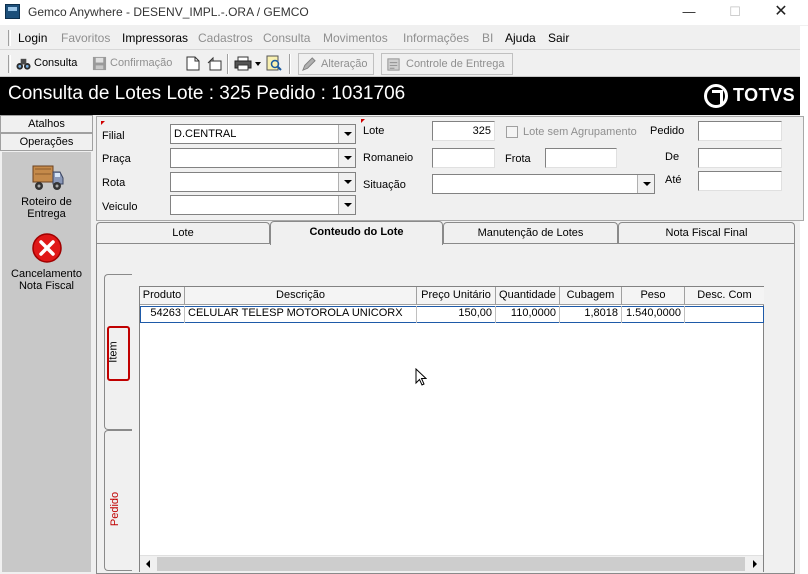  What do you see at coordinates (215, 63) in the screenshot?
I see `export-icon` at bounding box center [215, 63].